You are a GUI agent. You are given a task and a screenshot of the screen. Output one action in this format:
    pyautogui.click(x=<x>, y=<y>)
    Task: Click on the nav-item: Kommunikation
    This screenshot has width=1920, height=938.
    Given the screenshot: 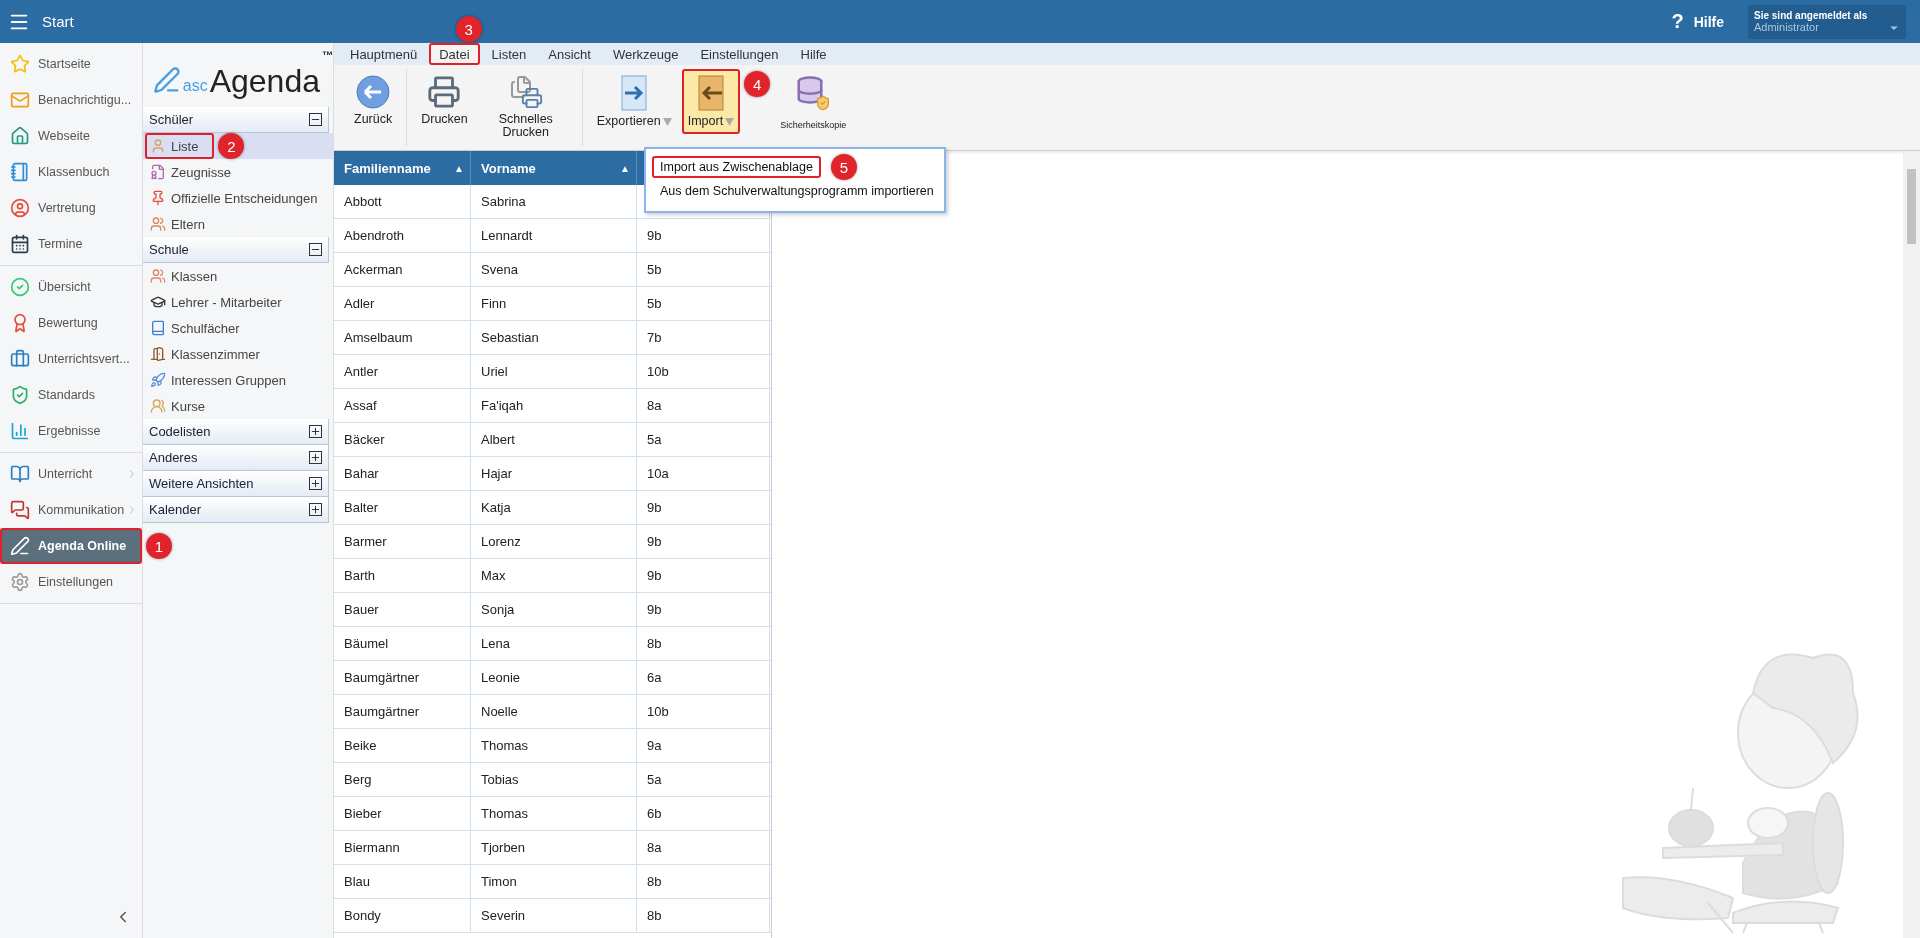 What is the action you would take?
    pyautogui.click(x=71, y=510)
    